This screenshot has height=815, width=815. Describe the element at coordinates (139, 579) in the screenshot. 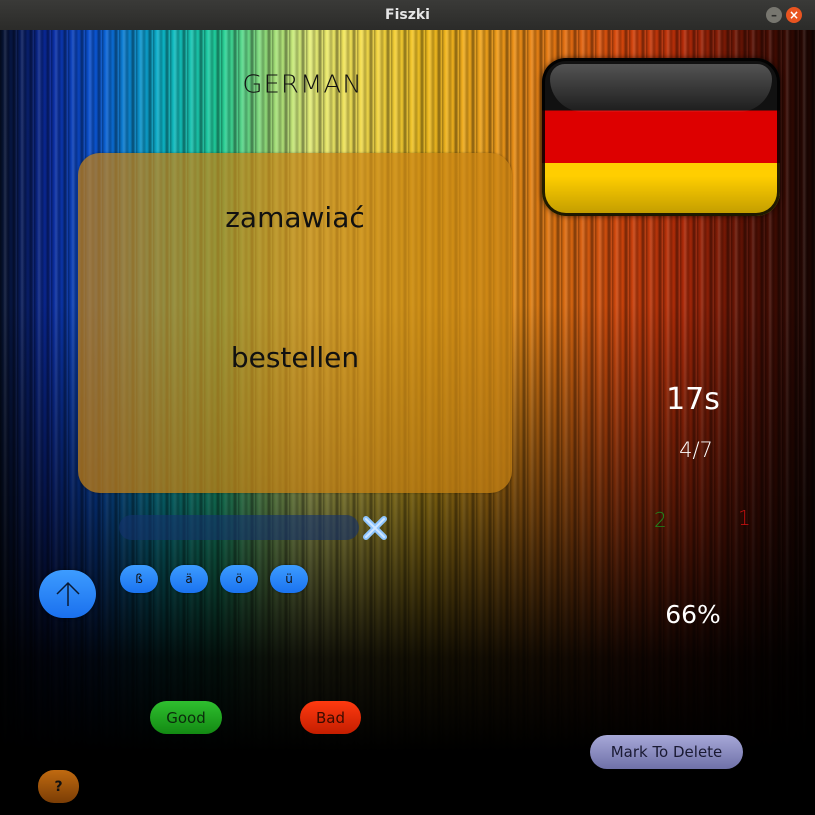

I see `char-button-eszett: ß` at that location.